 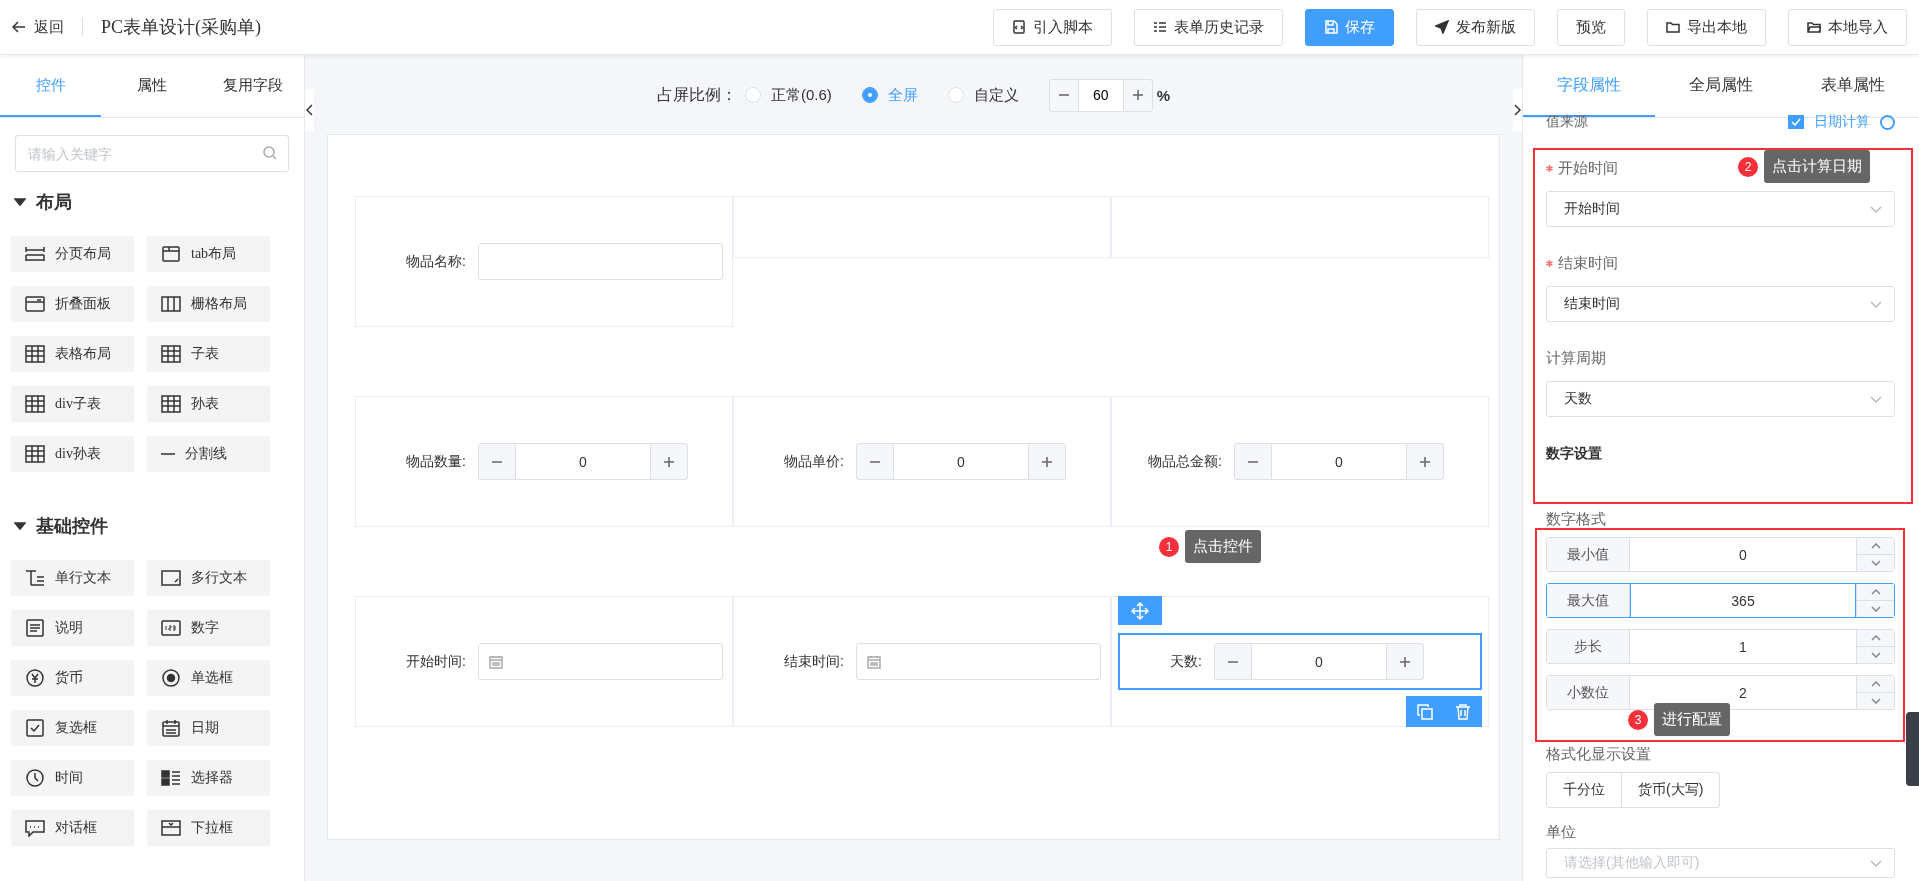 I want to click on tab-icon, so click(x=171, y=254).